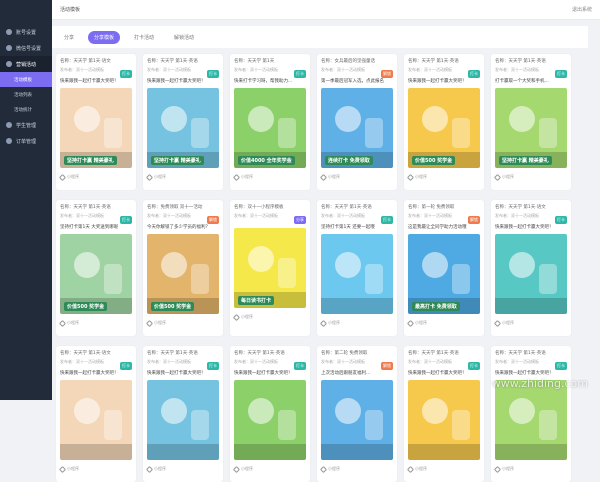  Describe the element at coordinates (520, 207) in the screenshot. I see `card-name: 名称：天天学 第1天·语文` at that location.